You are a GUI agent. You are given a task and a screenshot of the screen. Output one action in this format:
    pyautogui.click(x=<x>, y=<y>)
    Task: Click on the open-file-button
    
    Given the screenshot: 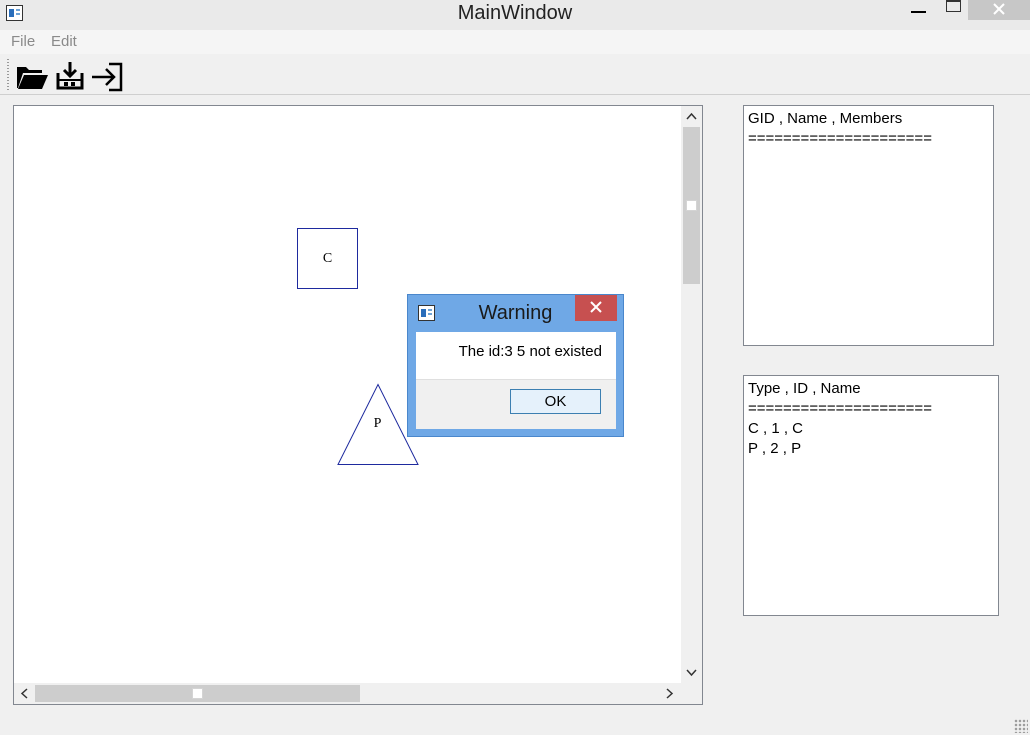 What is the action you would take?
    pyautogui.click(x=32, y=75)
    